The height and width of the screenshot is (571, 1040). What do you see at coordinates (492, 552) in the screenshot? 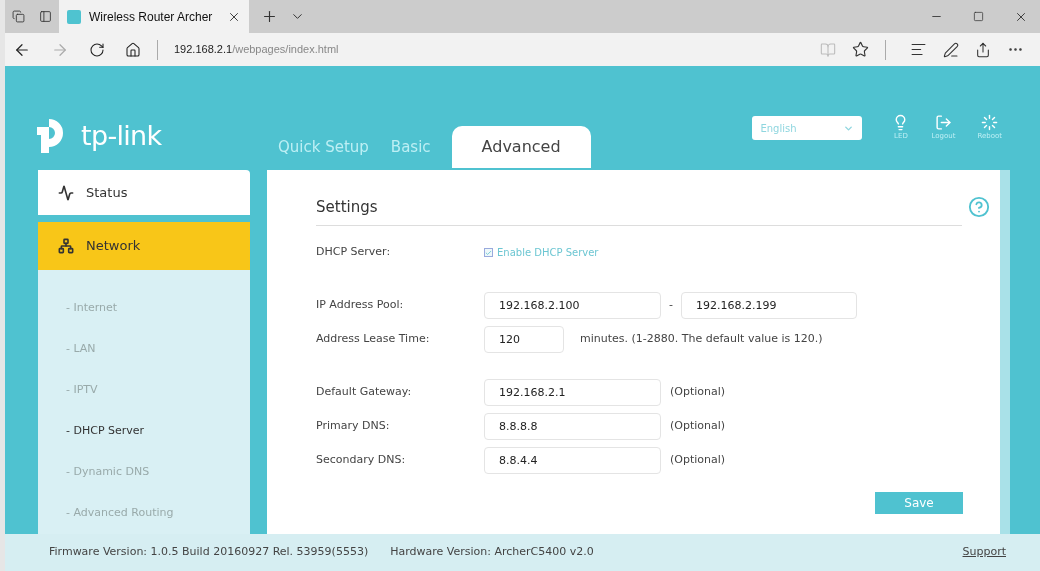
I see `hardware-version: Hardware Version: ArcherC5400 v2.0` at bounding box center [492, 552].